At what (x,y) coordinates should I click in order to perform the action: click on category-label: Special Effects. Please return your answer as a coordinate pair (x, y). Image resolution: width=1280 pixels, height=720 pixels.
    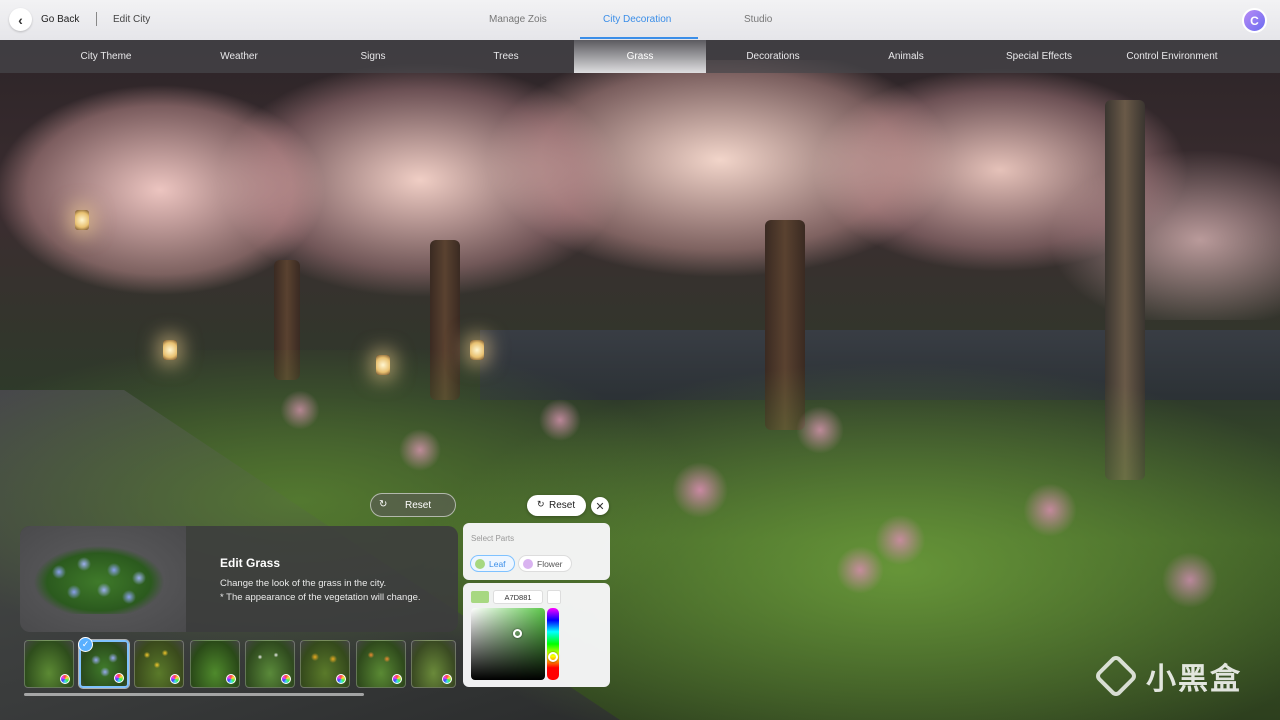
    Looking at the image, I should click on (1039, 56).